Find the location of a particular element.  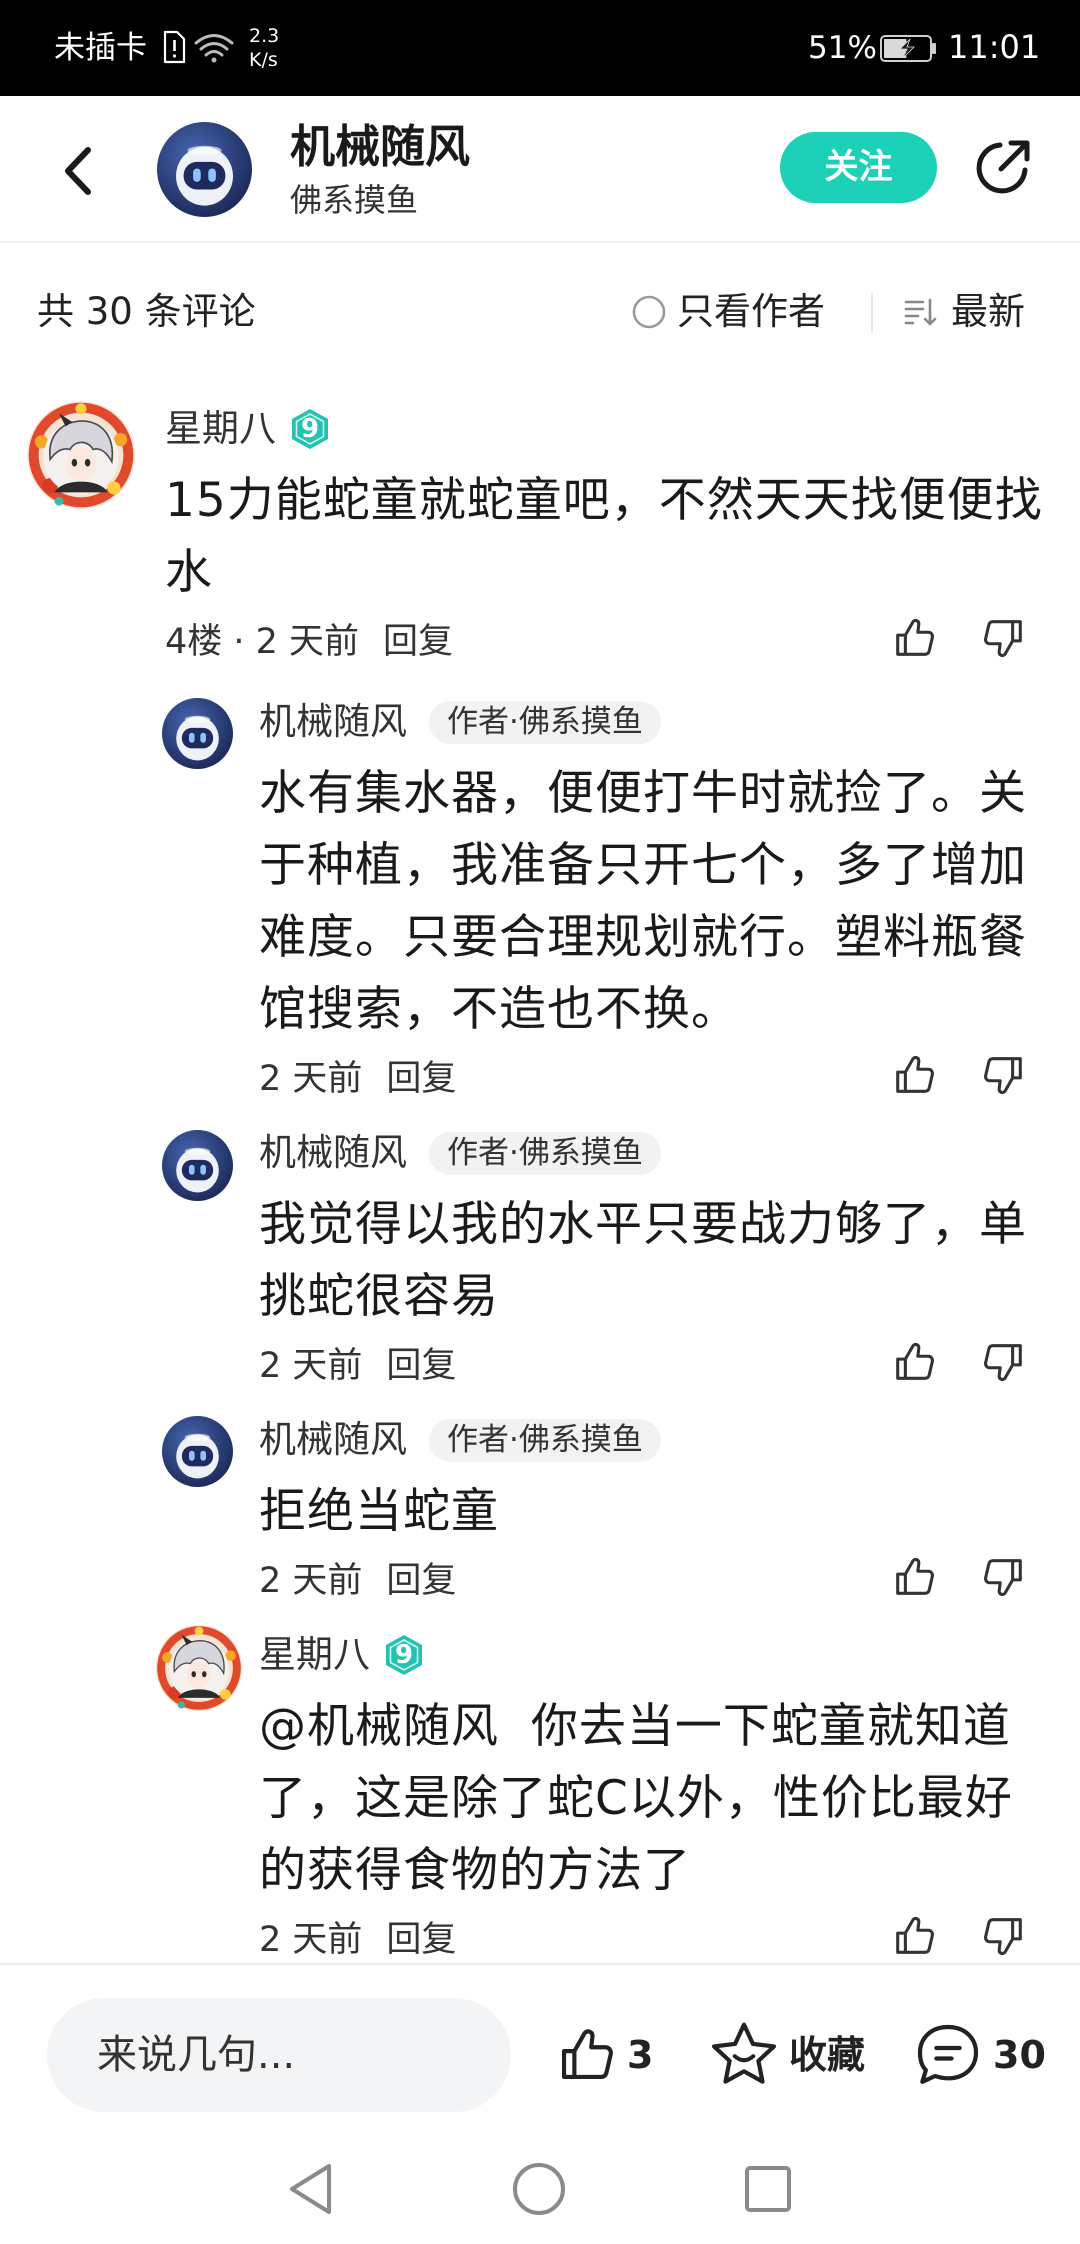

commenter-avatar is located at coordinates (81, 455).